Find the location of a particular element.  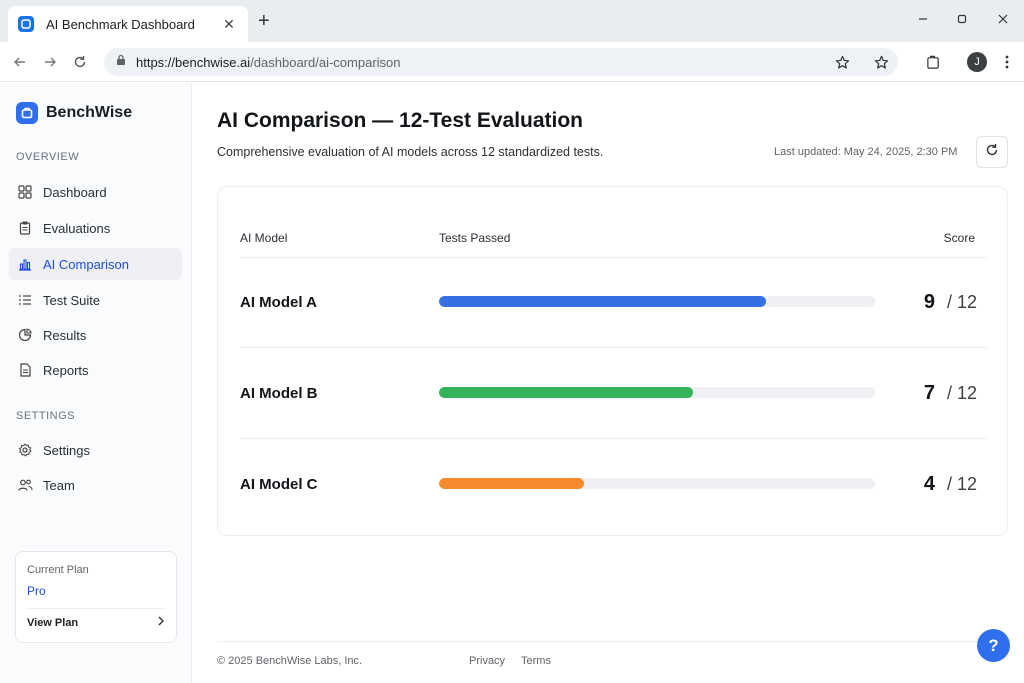

sidebar-item-label: Team is located at coordinates (59, 485).